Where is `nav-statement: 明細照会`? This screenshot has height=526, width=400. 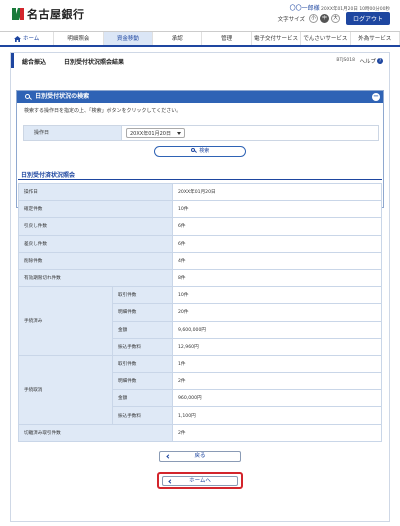 nav-statement: 明細照会 is located at coordinates (79, 38).